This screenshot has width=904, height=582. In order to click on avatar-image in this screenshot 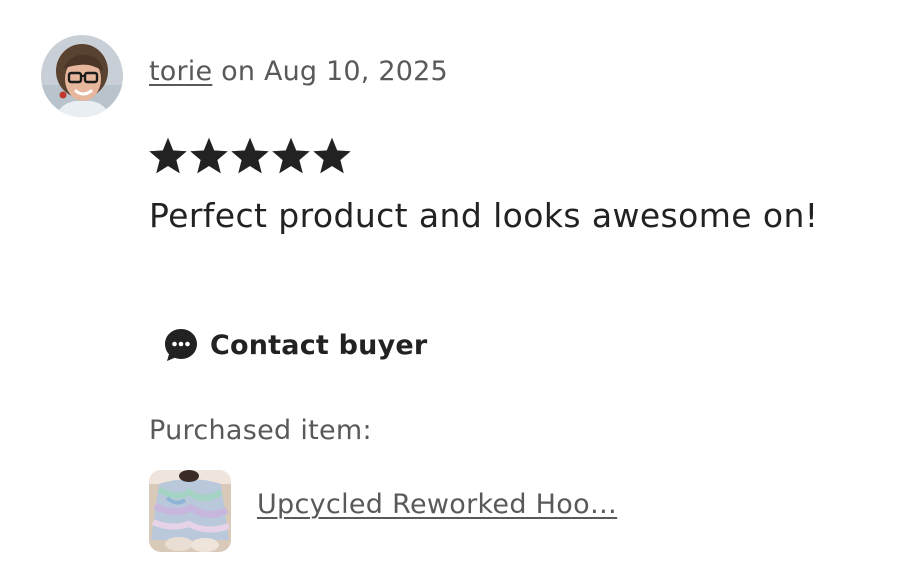, I will do `click(82, 76)`.